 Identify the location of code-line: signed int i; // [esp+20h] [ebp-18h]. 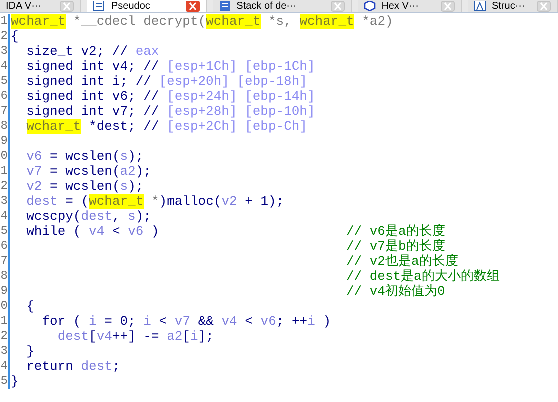
(167, 81).